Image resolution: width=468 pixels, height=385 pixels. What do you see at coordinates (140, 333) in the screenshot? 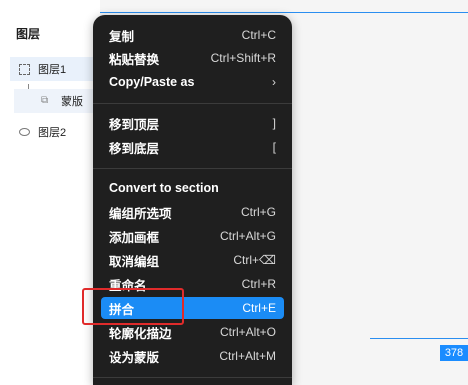
I see `menu-item-label: 轮廓化描边` at bounding box center [140, 333].